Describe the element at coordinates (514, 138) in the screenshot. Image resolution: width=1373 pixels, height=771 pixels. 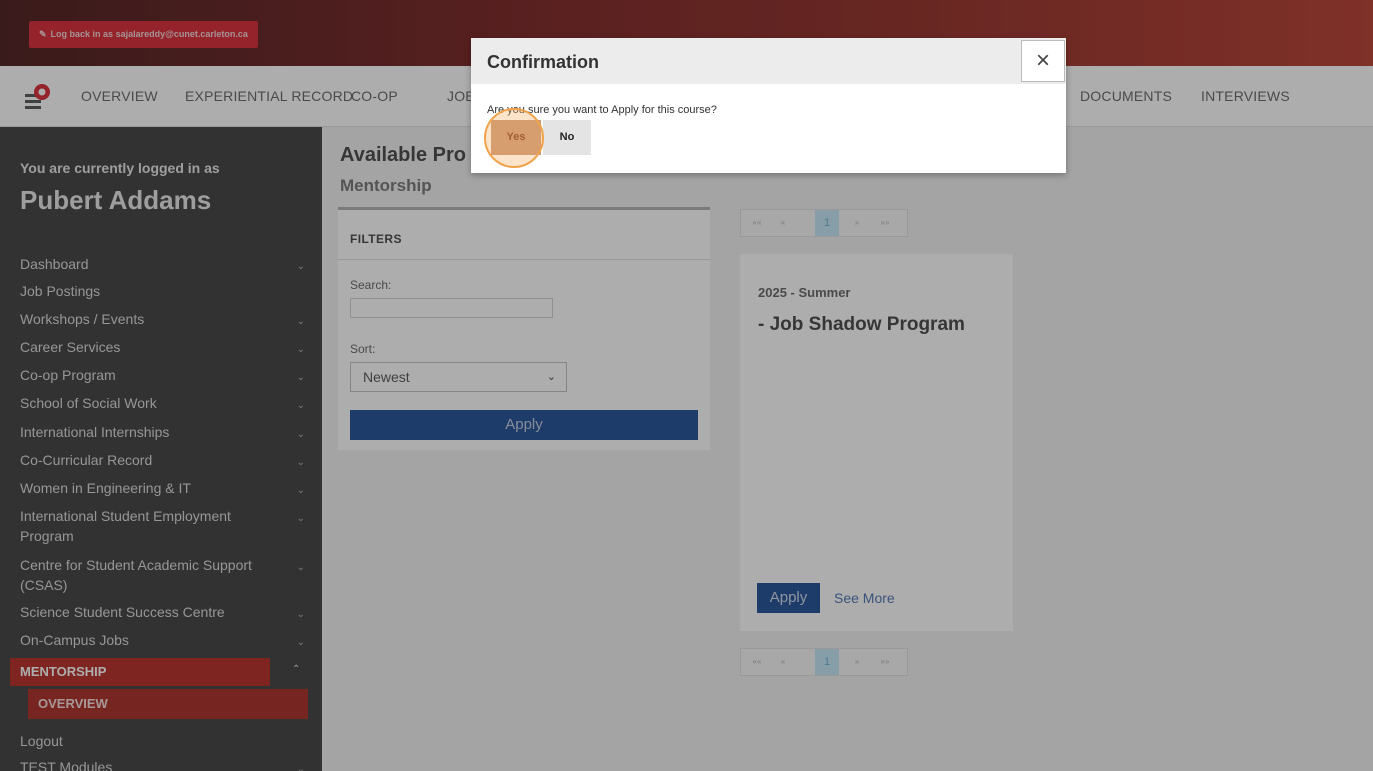
I see `click-highlight` at that location.